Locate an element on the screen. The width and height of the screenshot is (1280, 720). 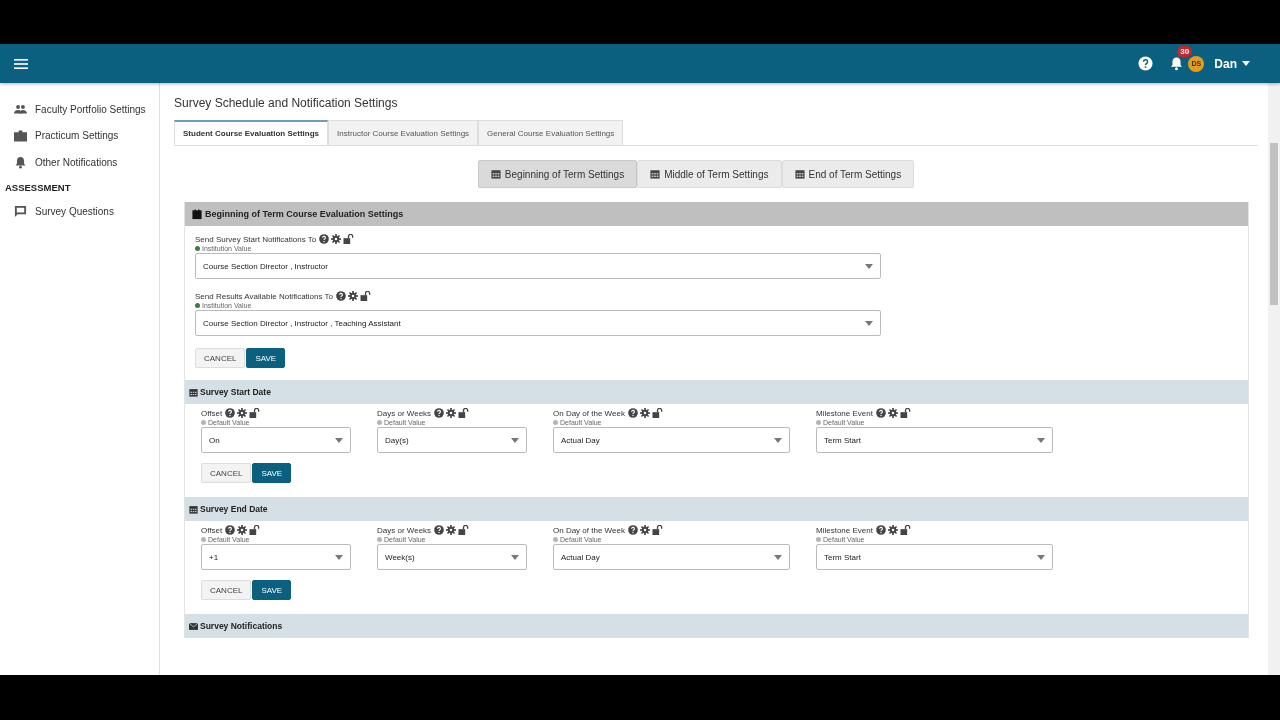
settings-tab: Instructor Course Evaluation Settings is located at coordinates (403, 132).